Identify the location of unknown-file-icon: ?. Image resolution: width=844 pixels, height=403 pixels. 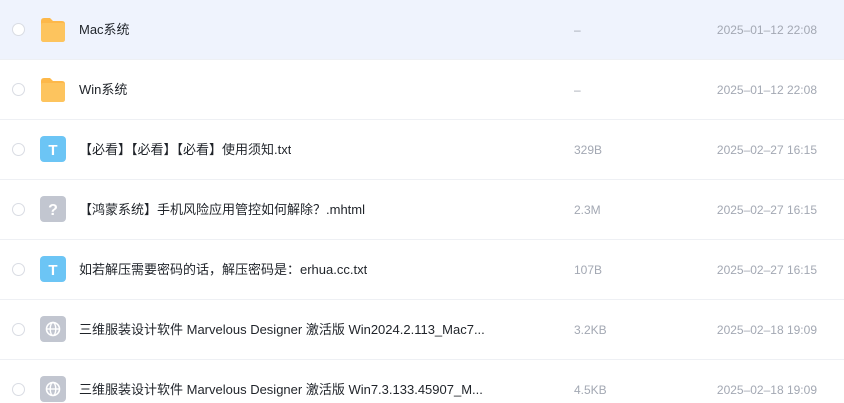
(53, 209).